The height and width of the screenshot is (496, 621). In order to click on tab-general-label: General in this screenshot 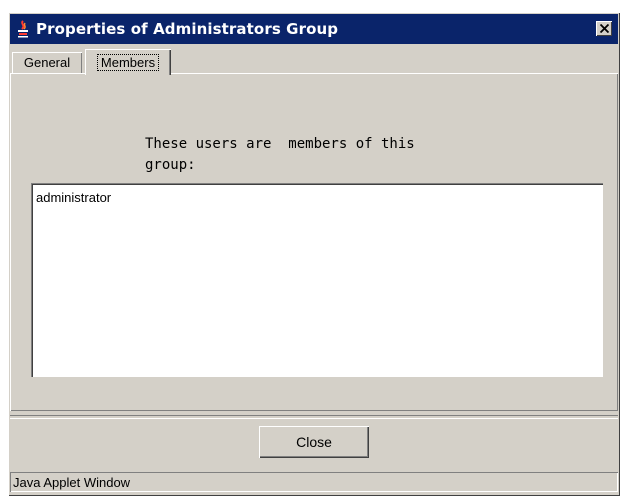, I will do `click(47, 62)`.